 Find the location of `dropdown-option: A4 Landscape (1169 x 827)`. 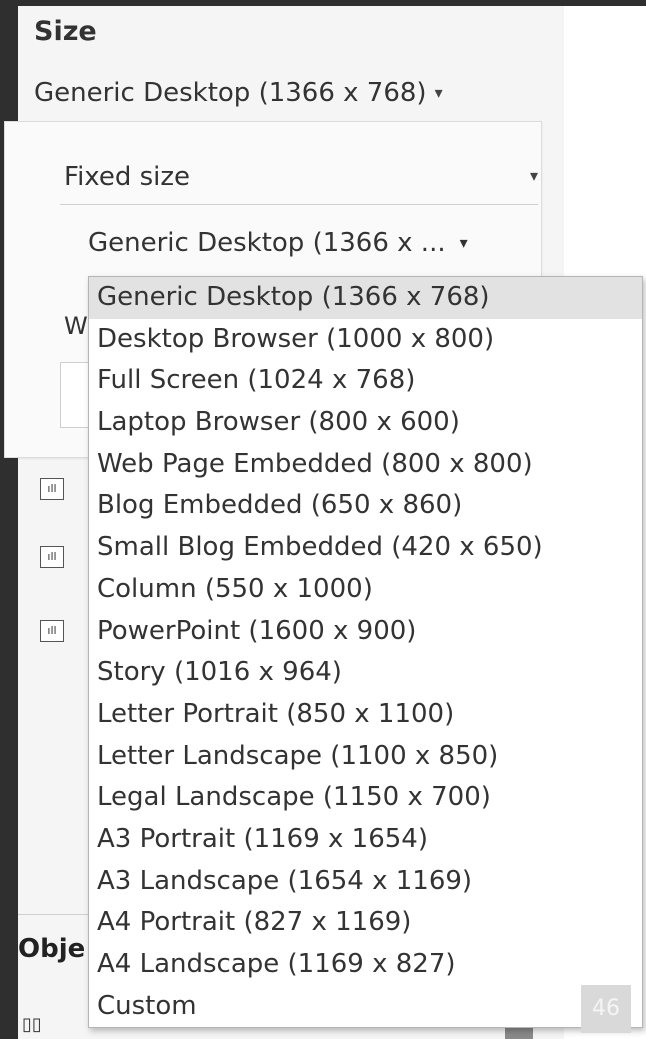

dropdown-option: A4 Landscape (1169 x 827) is located at coordinates (365, 965).